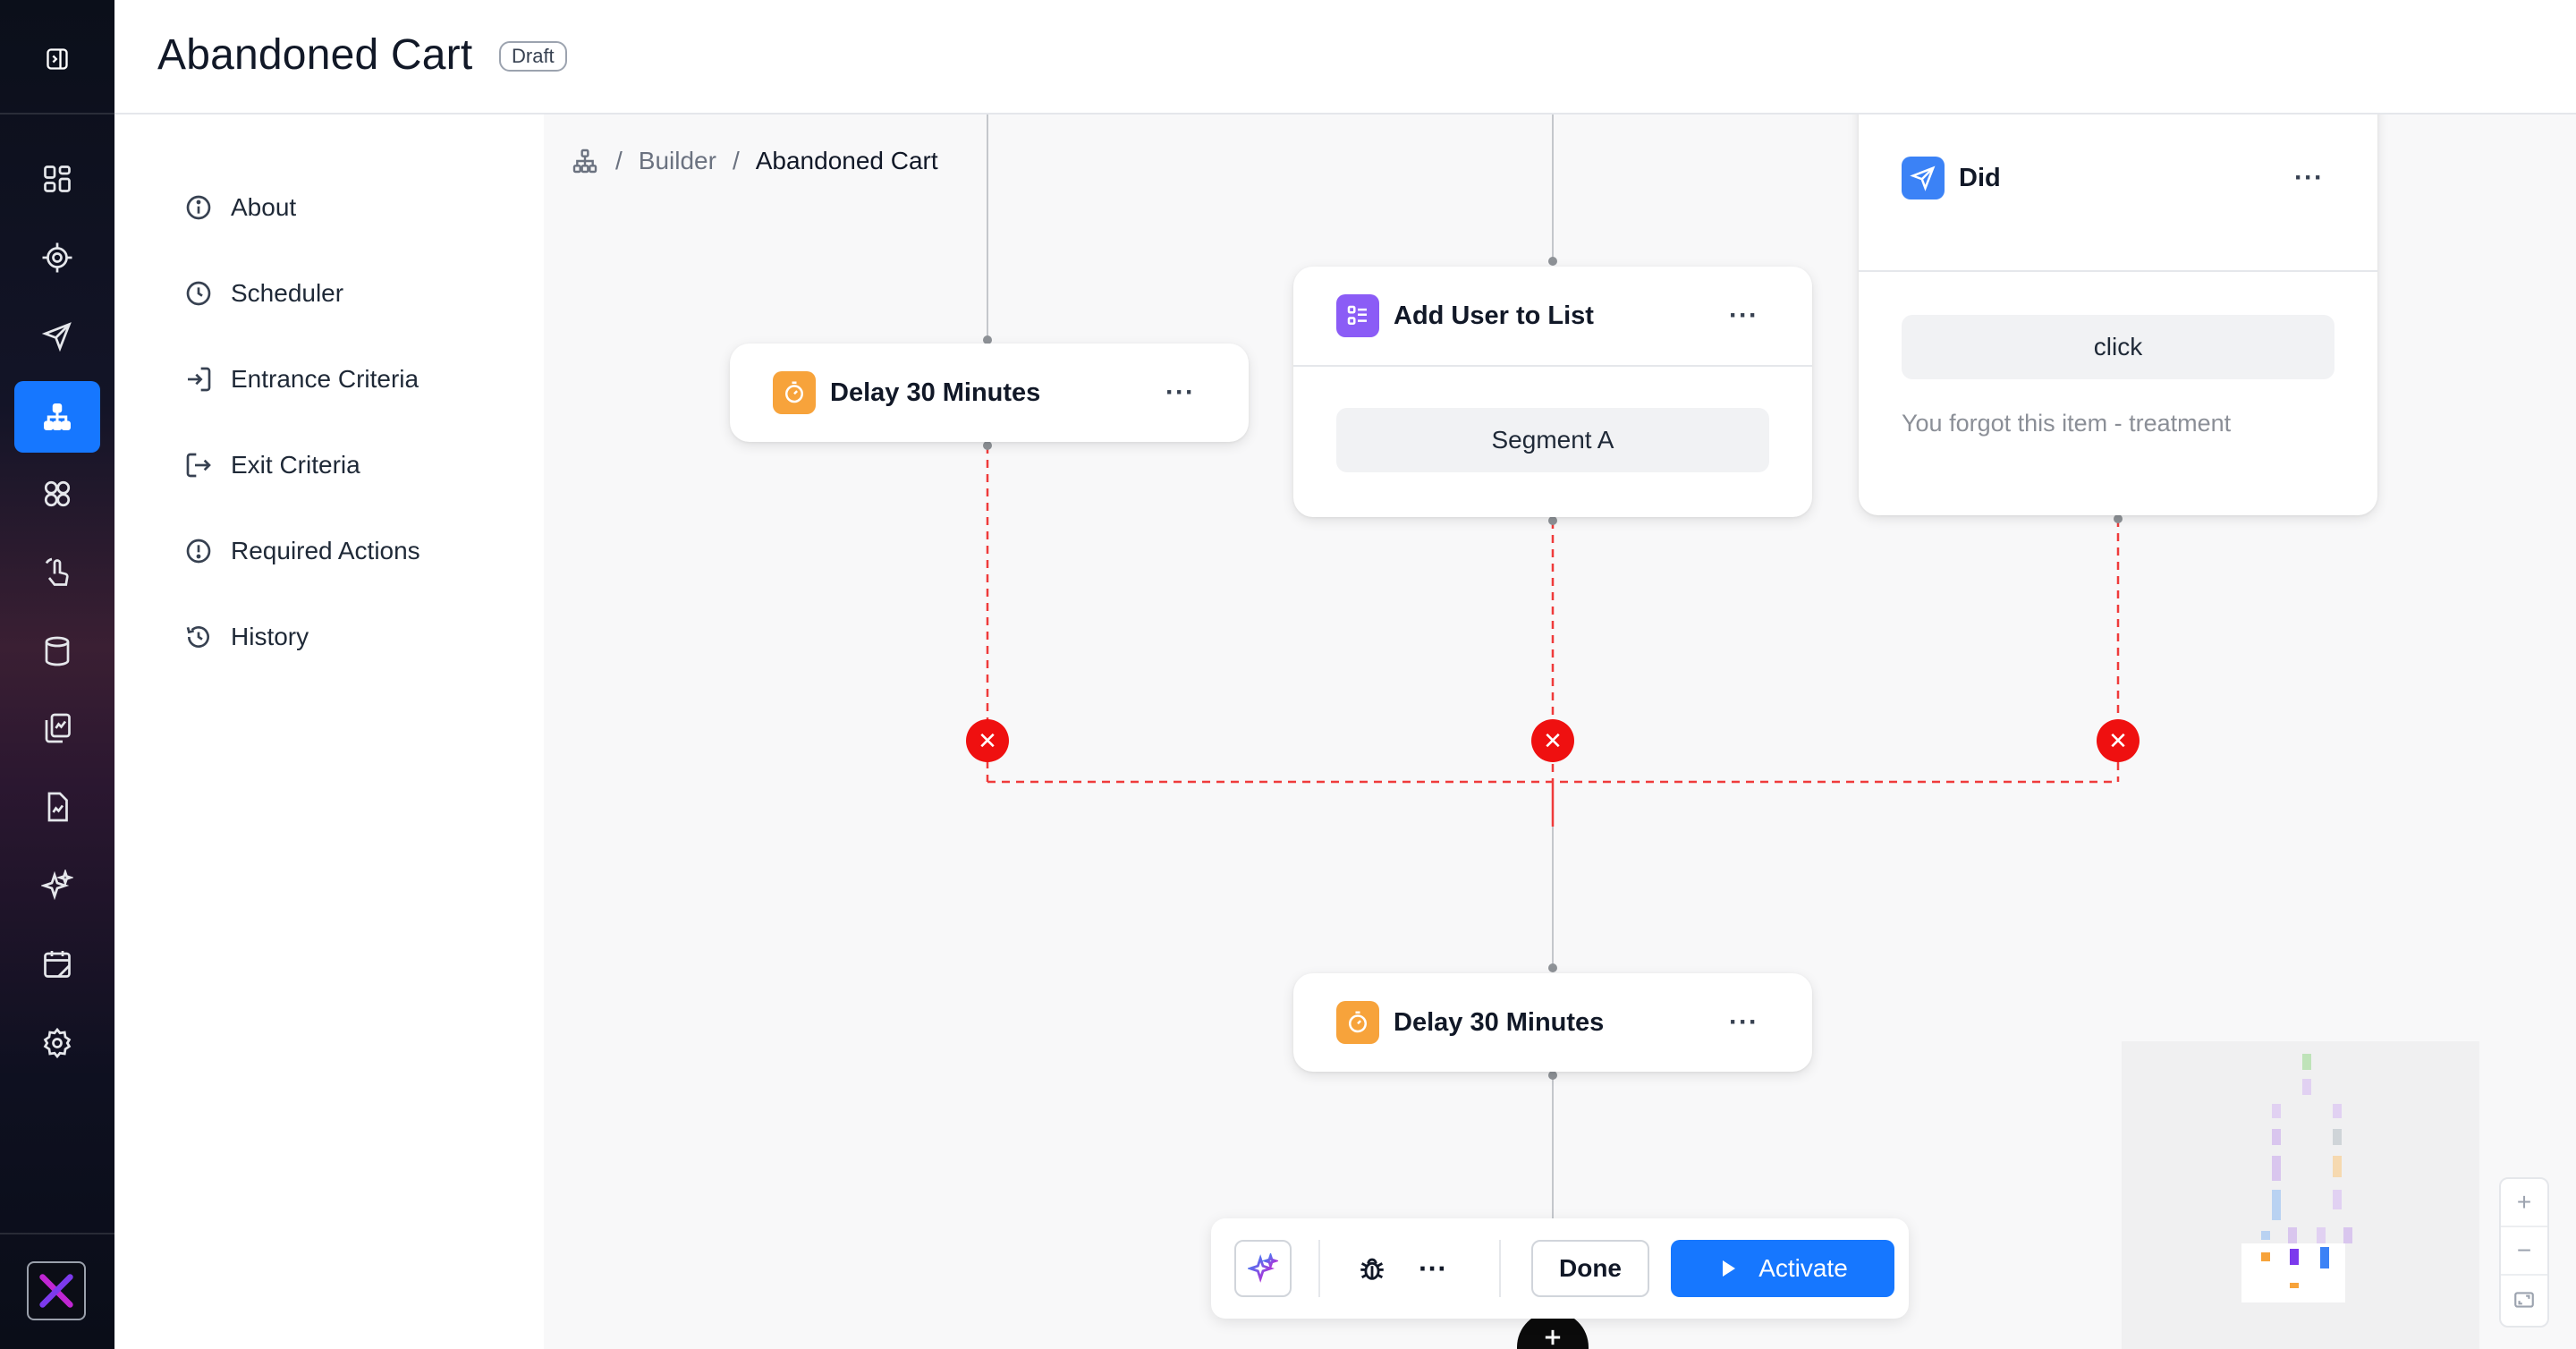 The height and width of the screenshot is (1349, 2576). I want to click on plus-icon, so click(1553, 1337).